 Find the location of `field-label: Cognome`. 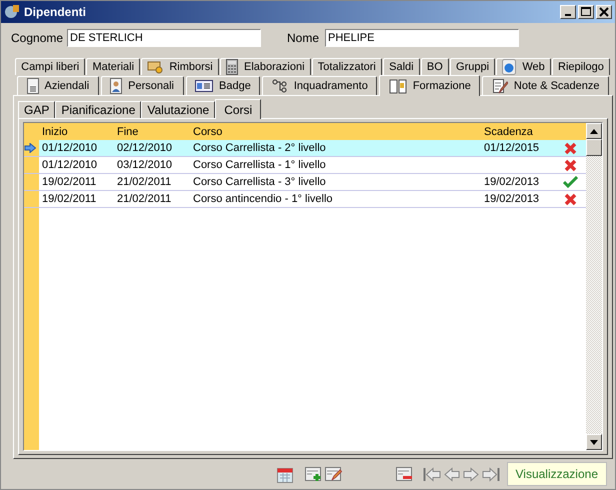

field-label: Cognome is located at coordinates (37, 38).